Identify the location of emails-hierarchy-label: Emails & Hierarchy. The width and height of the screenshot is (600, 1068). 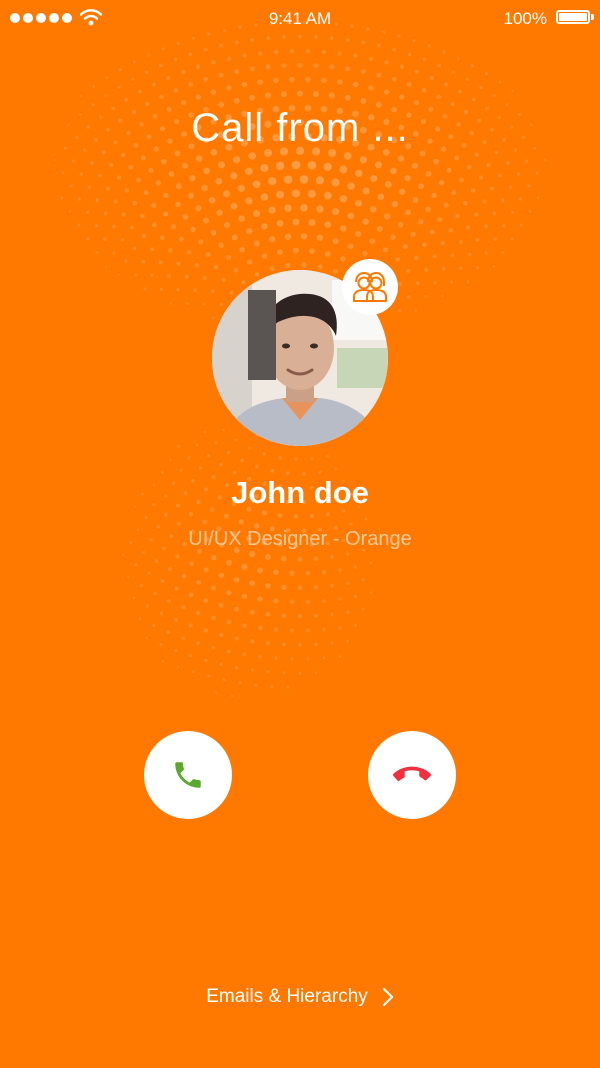
(287, 996).